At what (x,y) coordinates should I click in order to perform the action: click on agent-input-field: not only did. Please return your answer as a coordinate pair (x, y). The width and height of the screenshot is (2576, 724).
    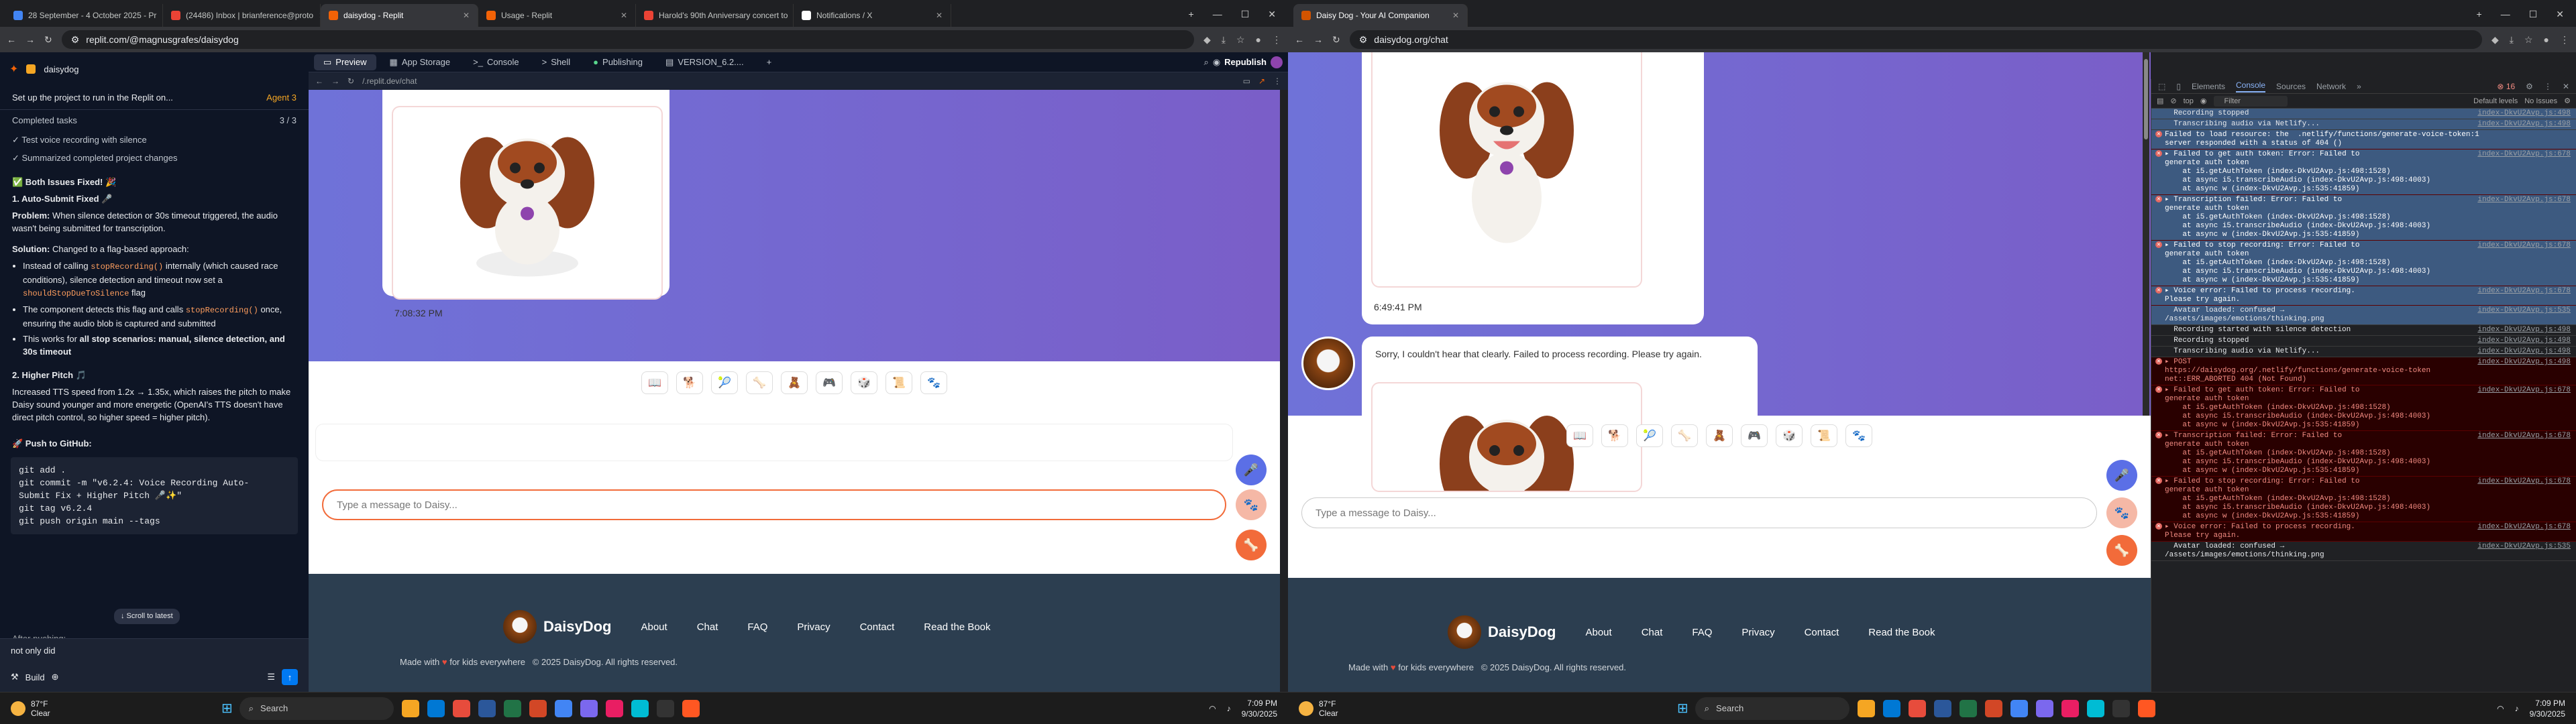
    Looking at the image, I should click on (154, 651).